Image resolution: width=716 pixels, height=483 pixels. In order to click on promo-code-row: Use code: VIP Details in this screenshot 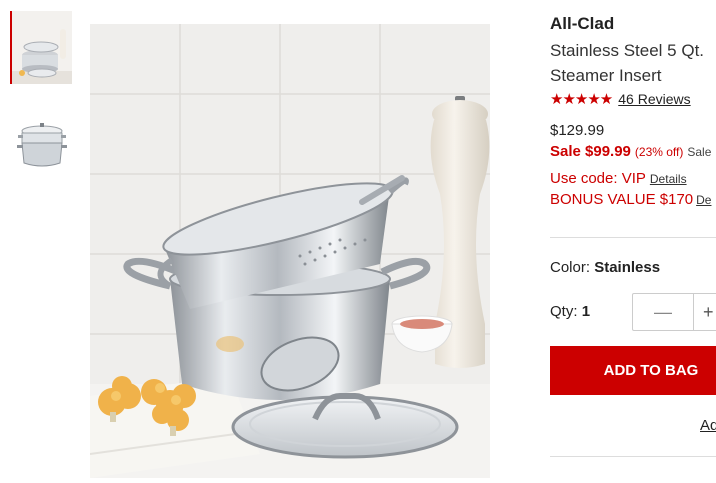, I will do `click(618, 178)`.